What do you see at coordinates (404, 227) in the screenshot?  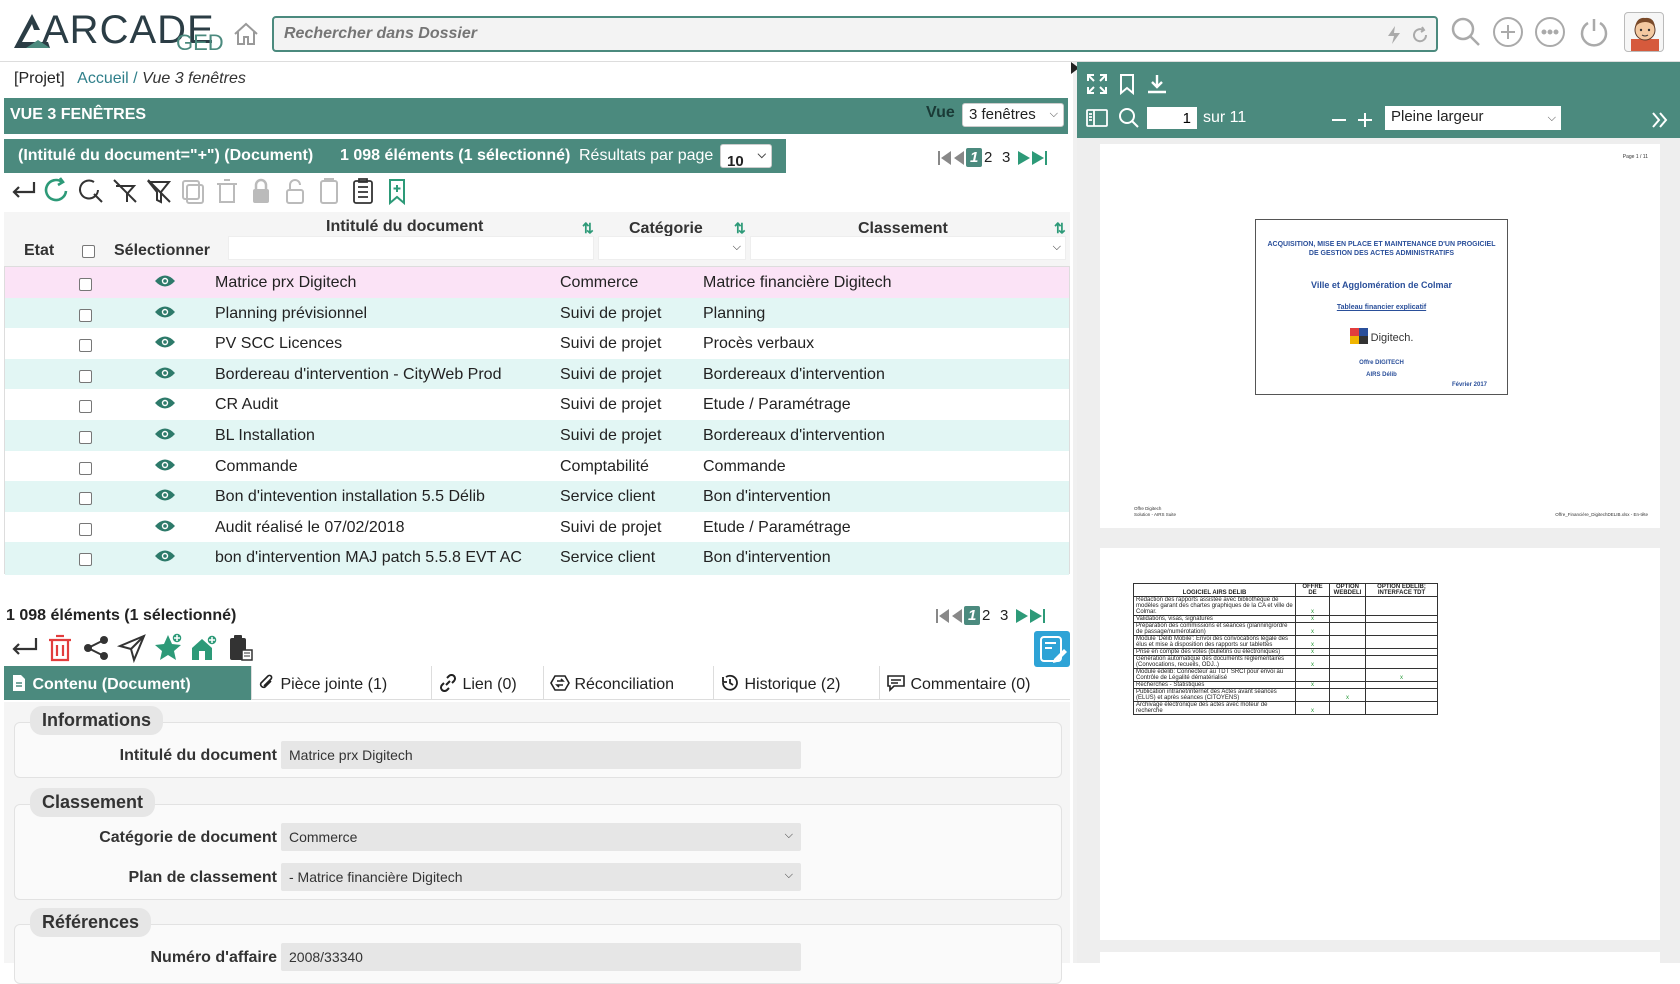 I see `col-intitule: Intitulé du document` at bounding box center [404, 227].